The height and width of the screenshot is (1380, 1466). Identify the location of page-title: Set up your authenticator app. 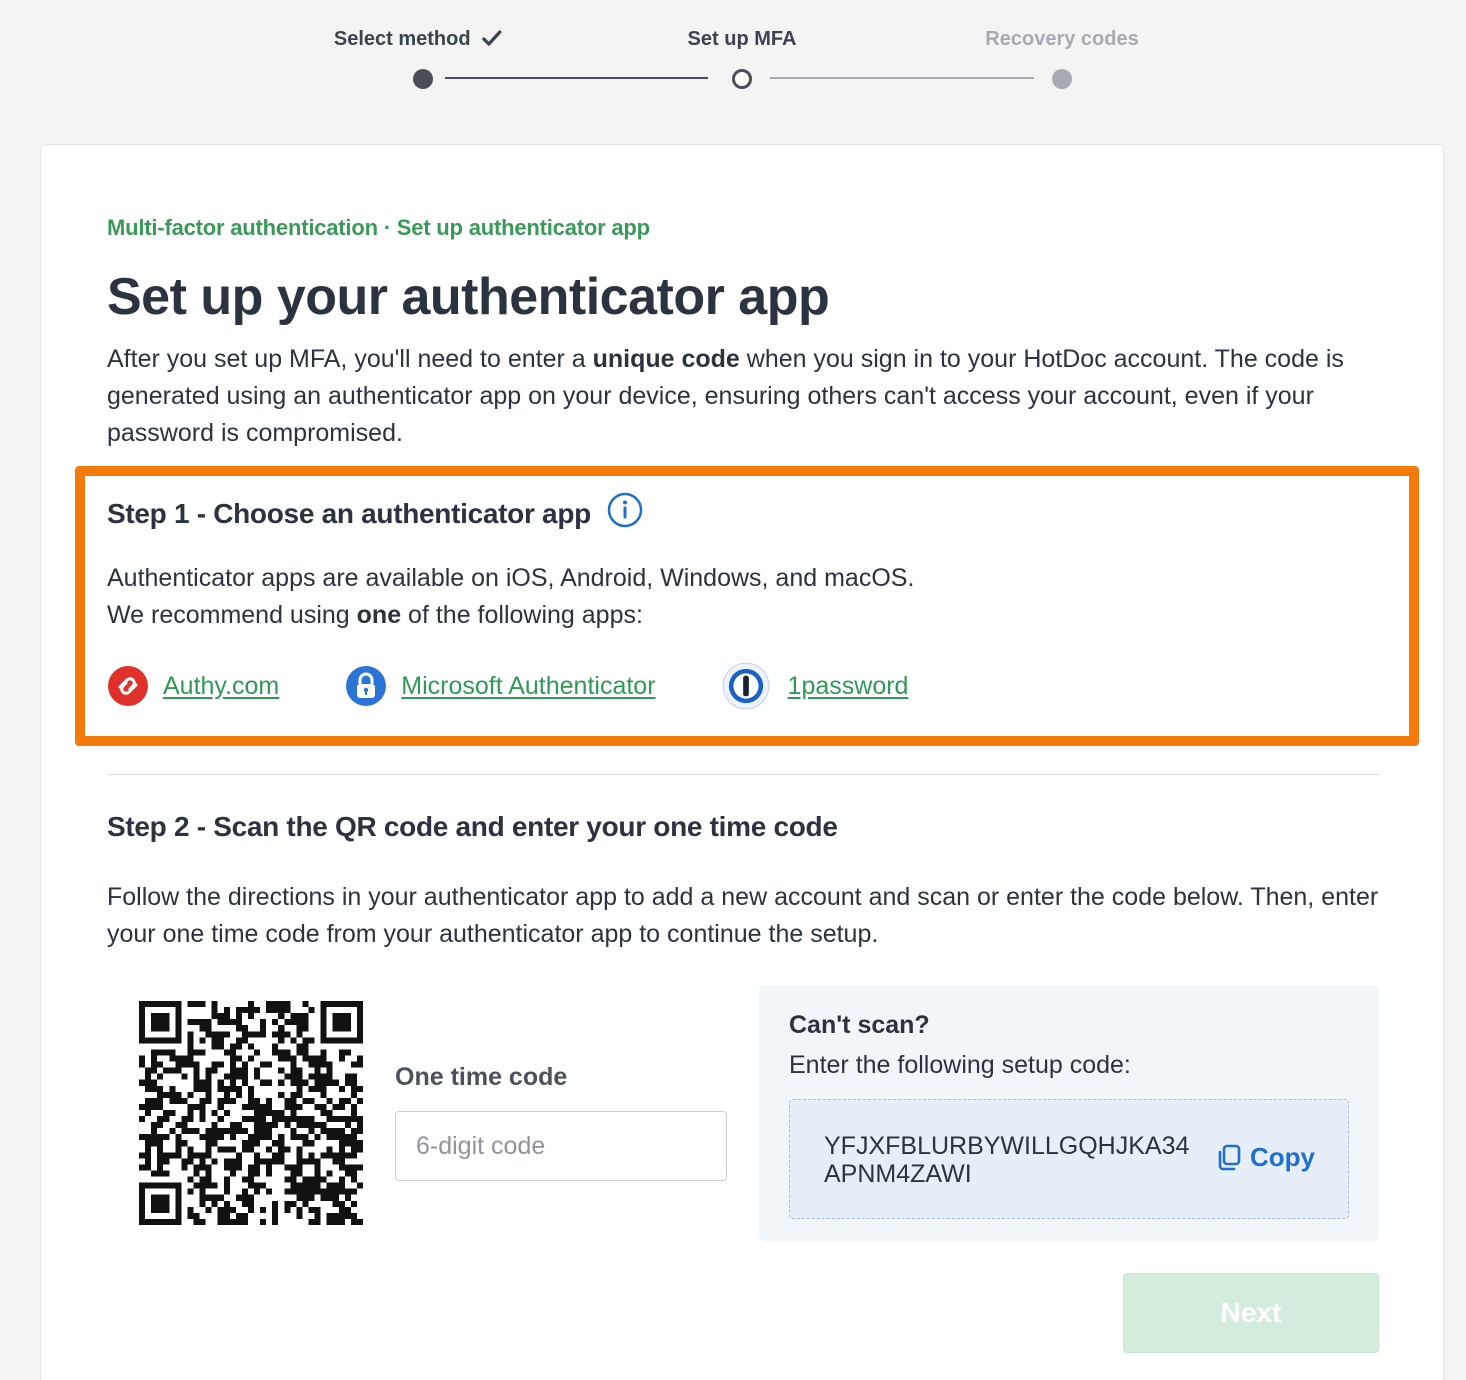
(468, 297).